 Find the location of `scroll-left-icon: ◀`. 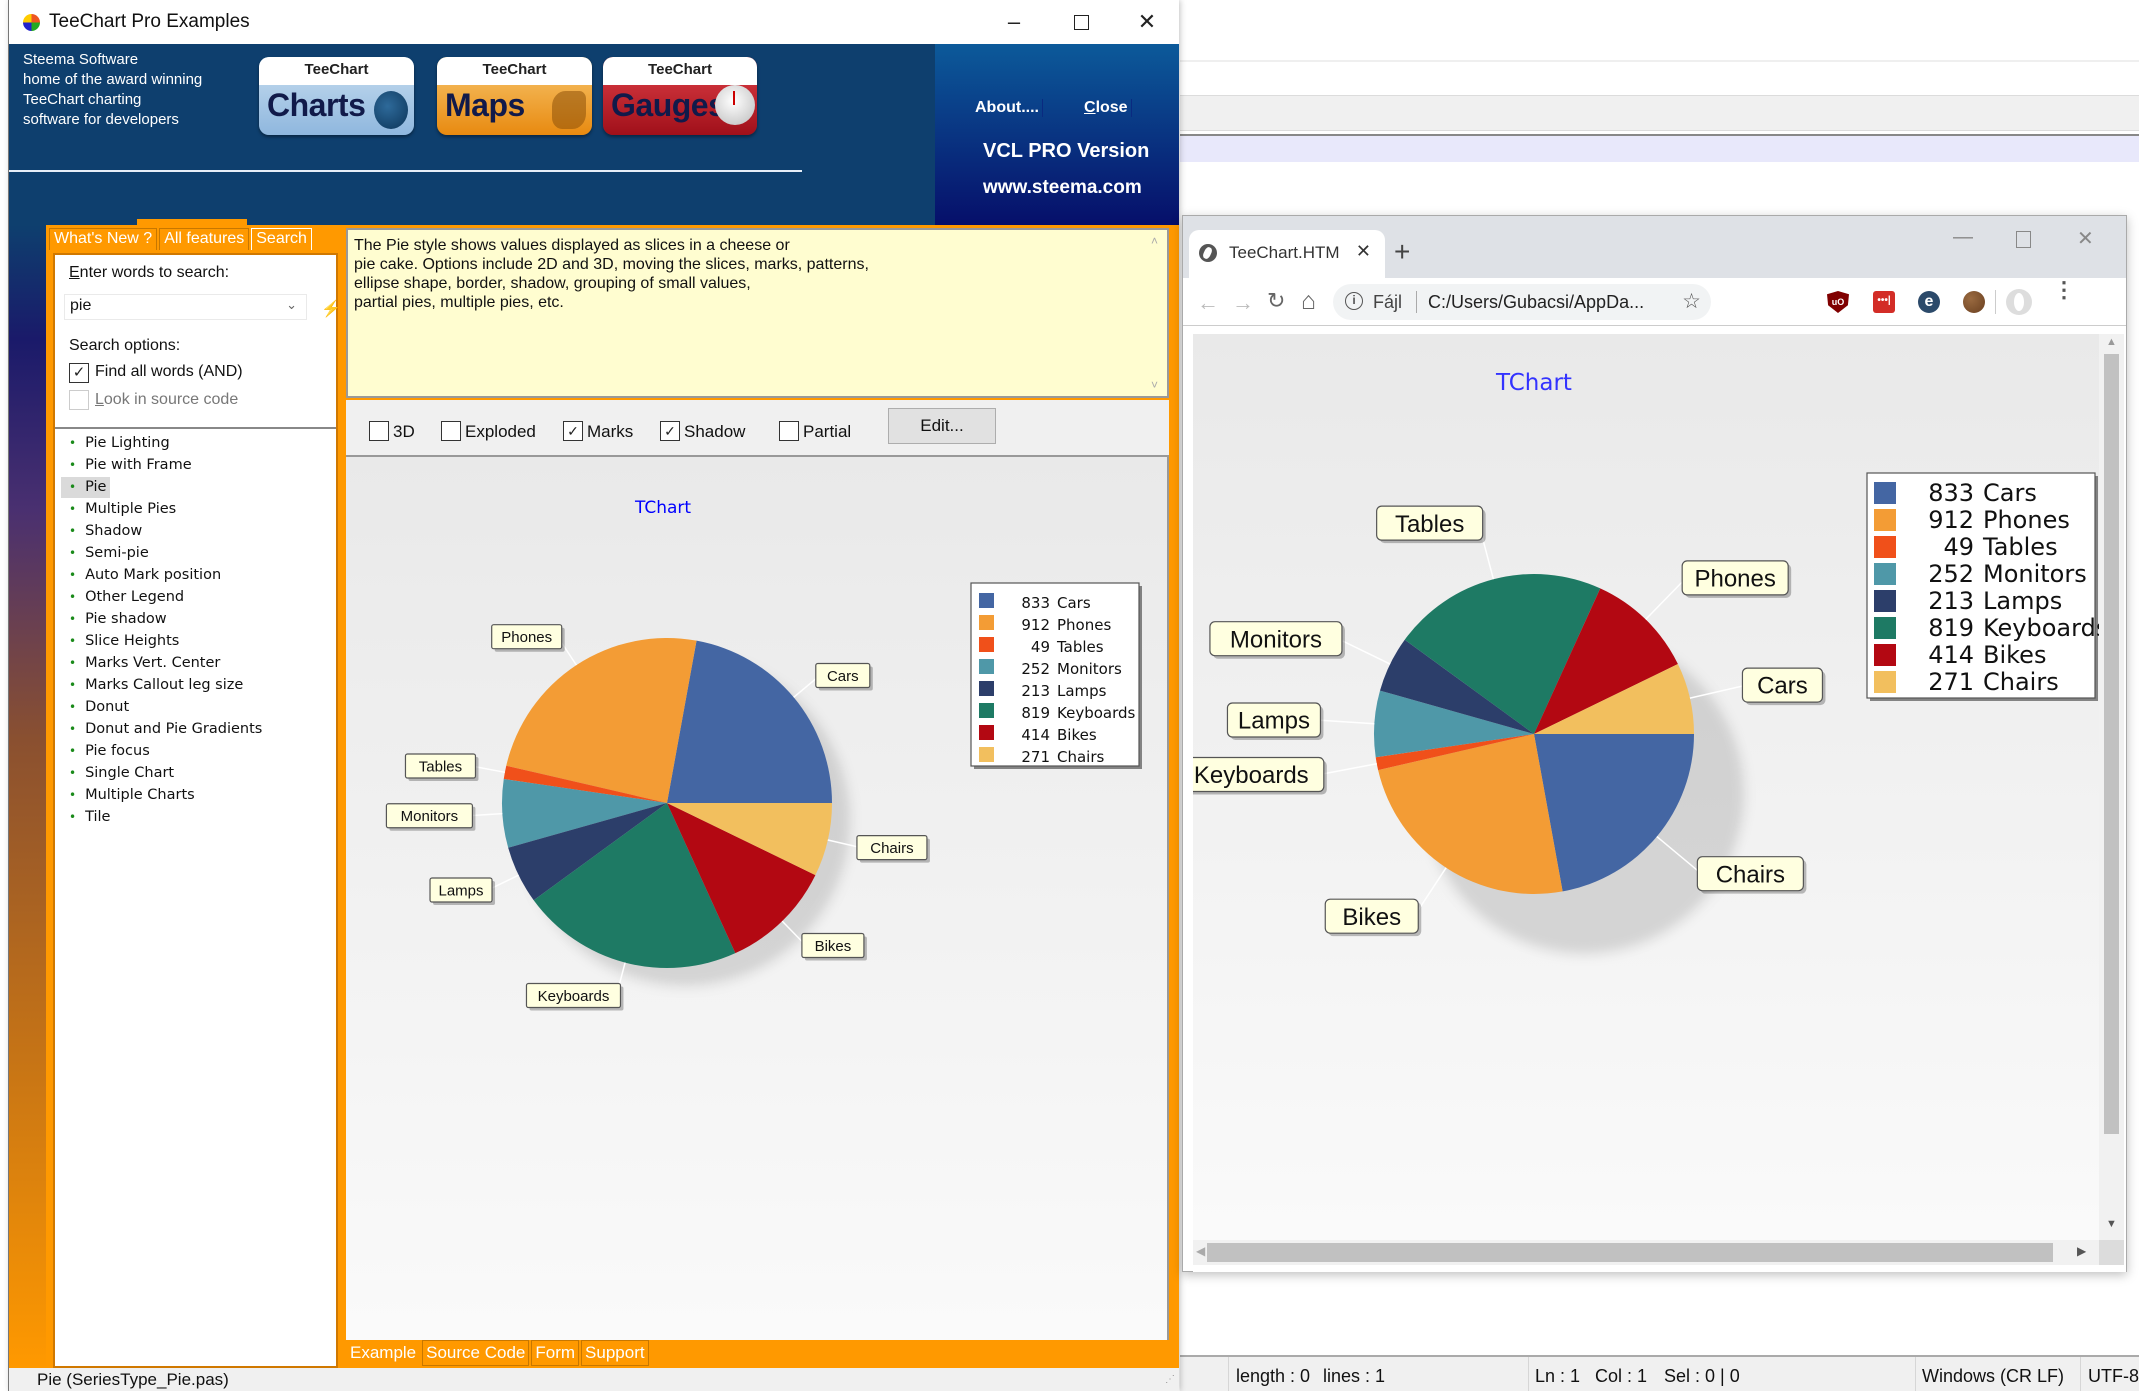

scroll-left-icon: ◀ is located at coordinates (1200, 1251).